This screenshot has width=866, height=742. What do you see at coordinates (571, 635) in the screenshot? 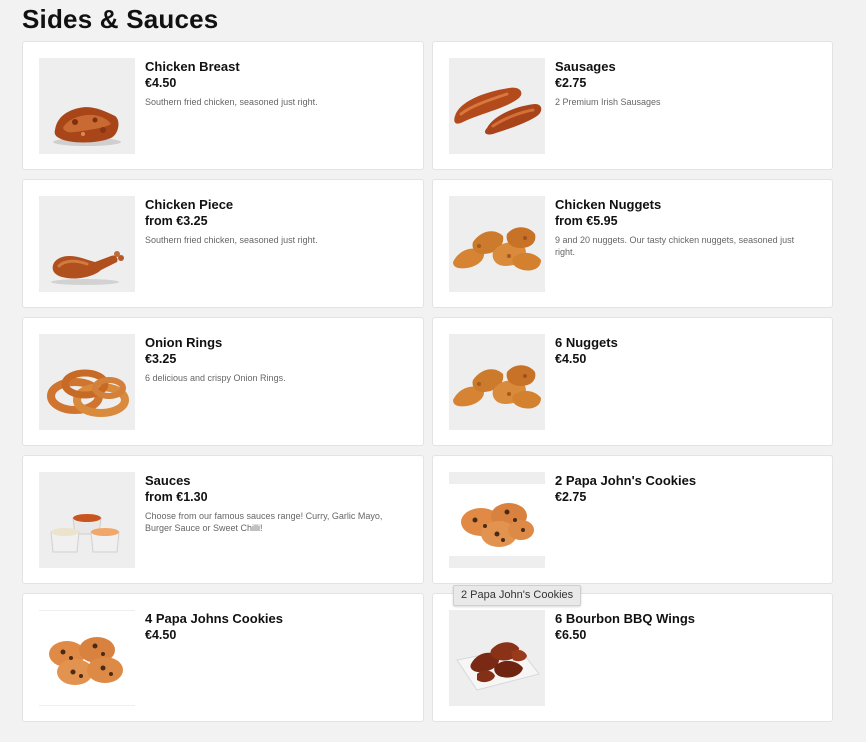
I see `item-price: €6.50` at bounding box center [571, 635].